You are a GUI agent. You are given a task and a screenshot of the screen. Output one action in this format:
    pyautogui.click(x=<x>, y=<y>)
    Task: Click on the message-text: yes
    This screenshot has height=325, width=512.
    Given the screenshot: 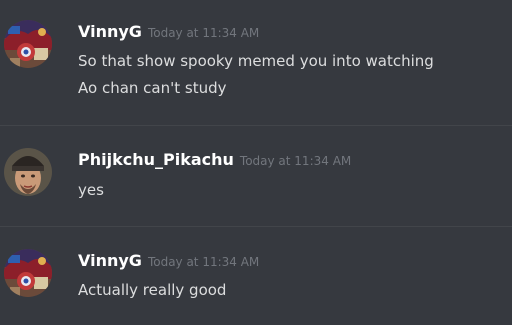 What is the action you would take?
    pyautogui.click(x=91, y=190)
    